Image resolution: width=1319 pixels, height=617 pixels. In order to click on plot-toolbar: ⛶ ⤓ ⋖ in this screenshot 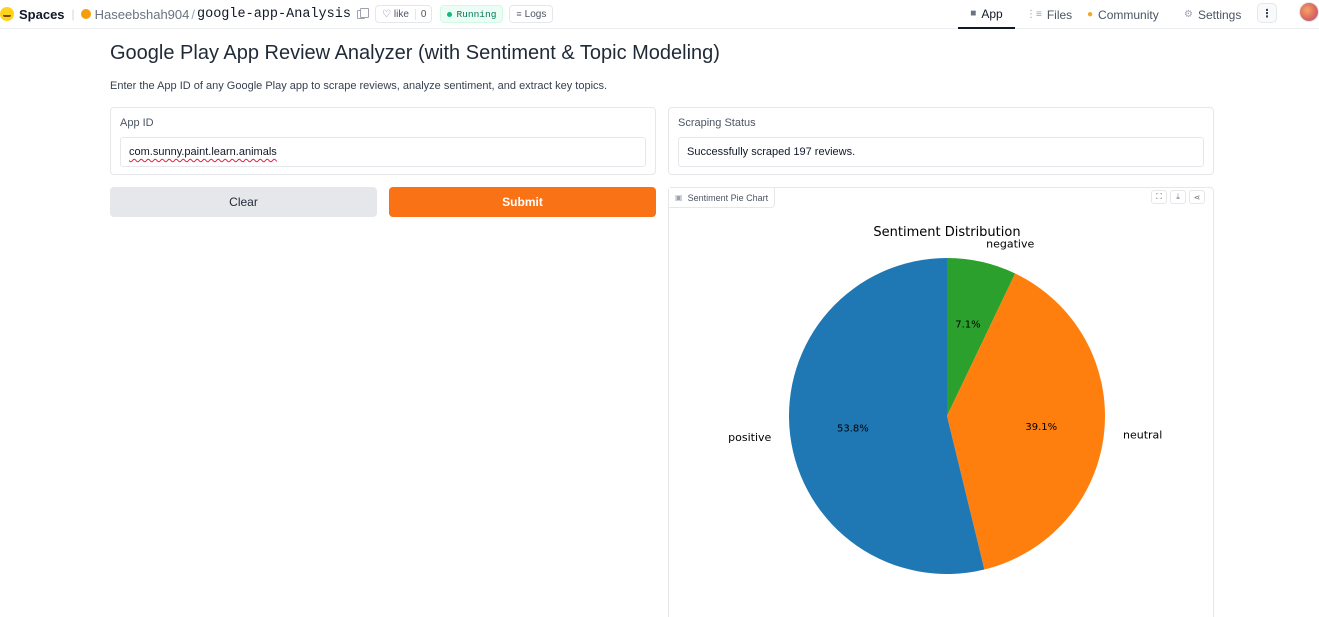, I will do `click(1178, 197)`.